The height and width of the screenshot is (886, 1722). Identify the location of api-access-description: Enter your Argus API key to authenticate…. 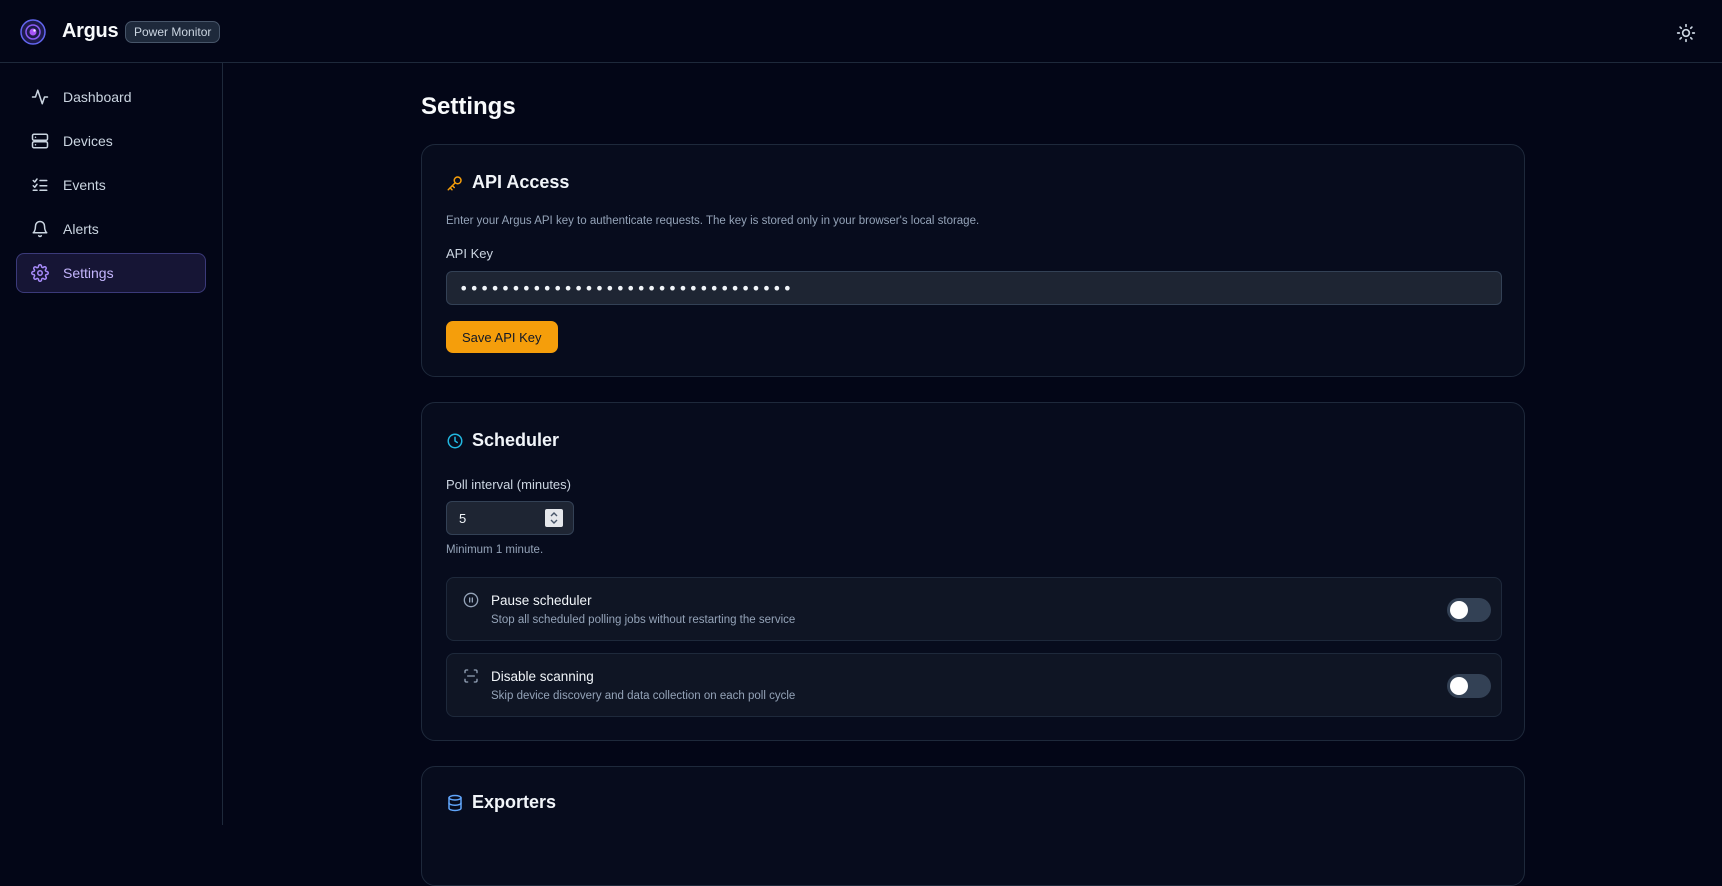
(713, 221).